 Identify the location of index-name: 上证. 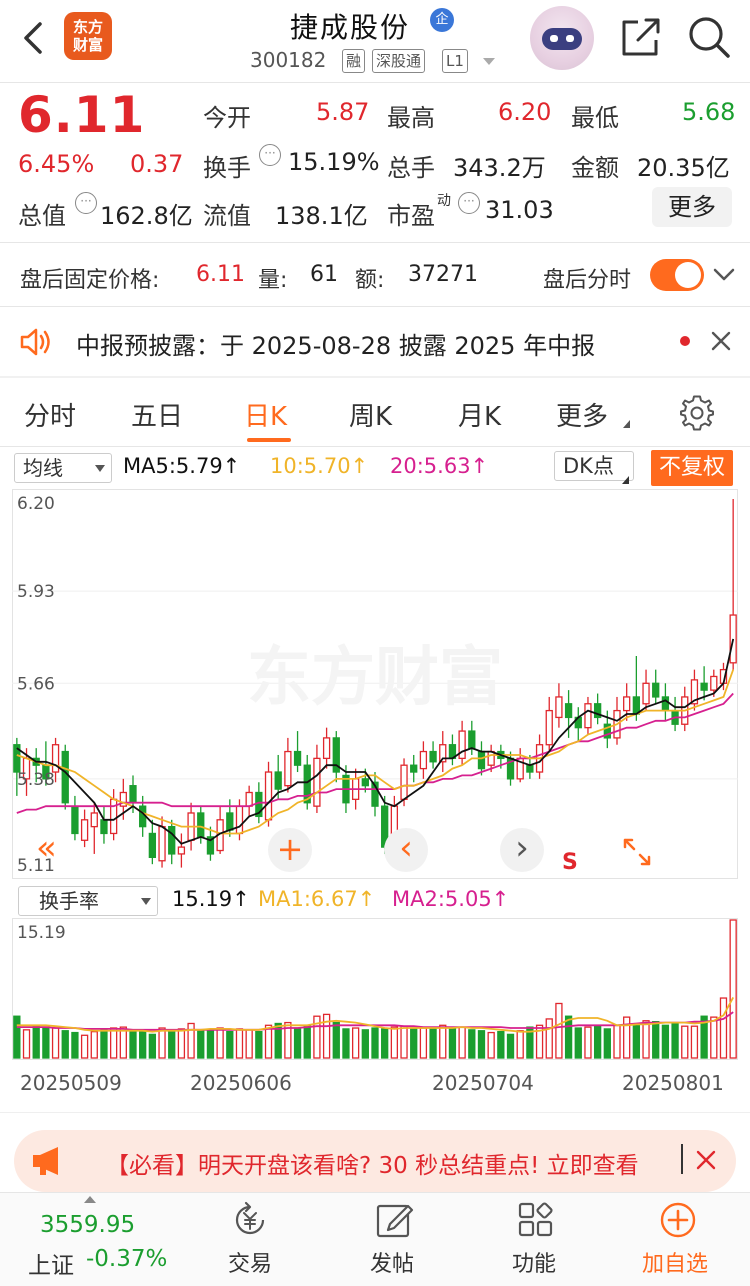
(51, 1263).